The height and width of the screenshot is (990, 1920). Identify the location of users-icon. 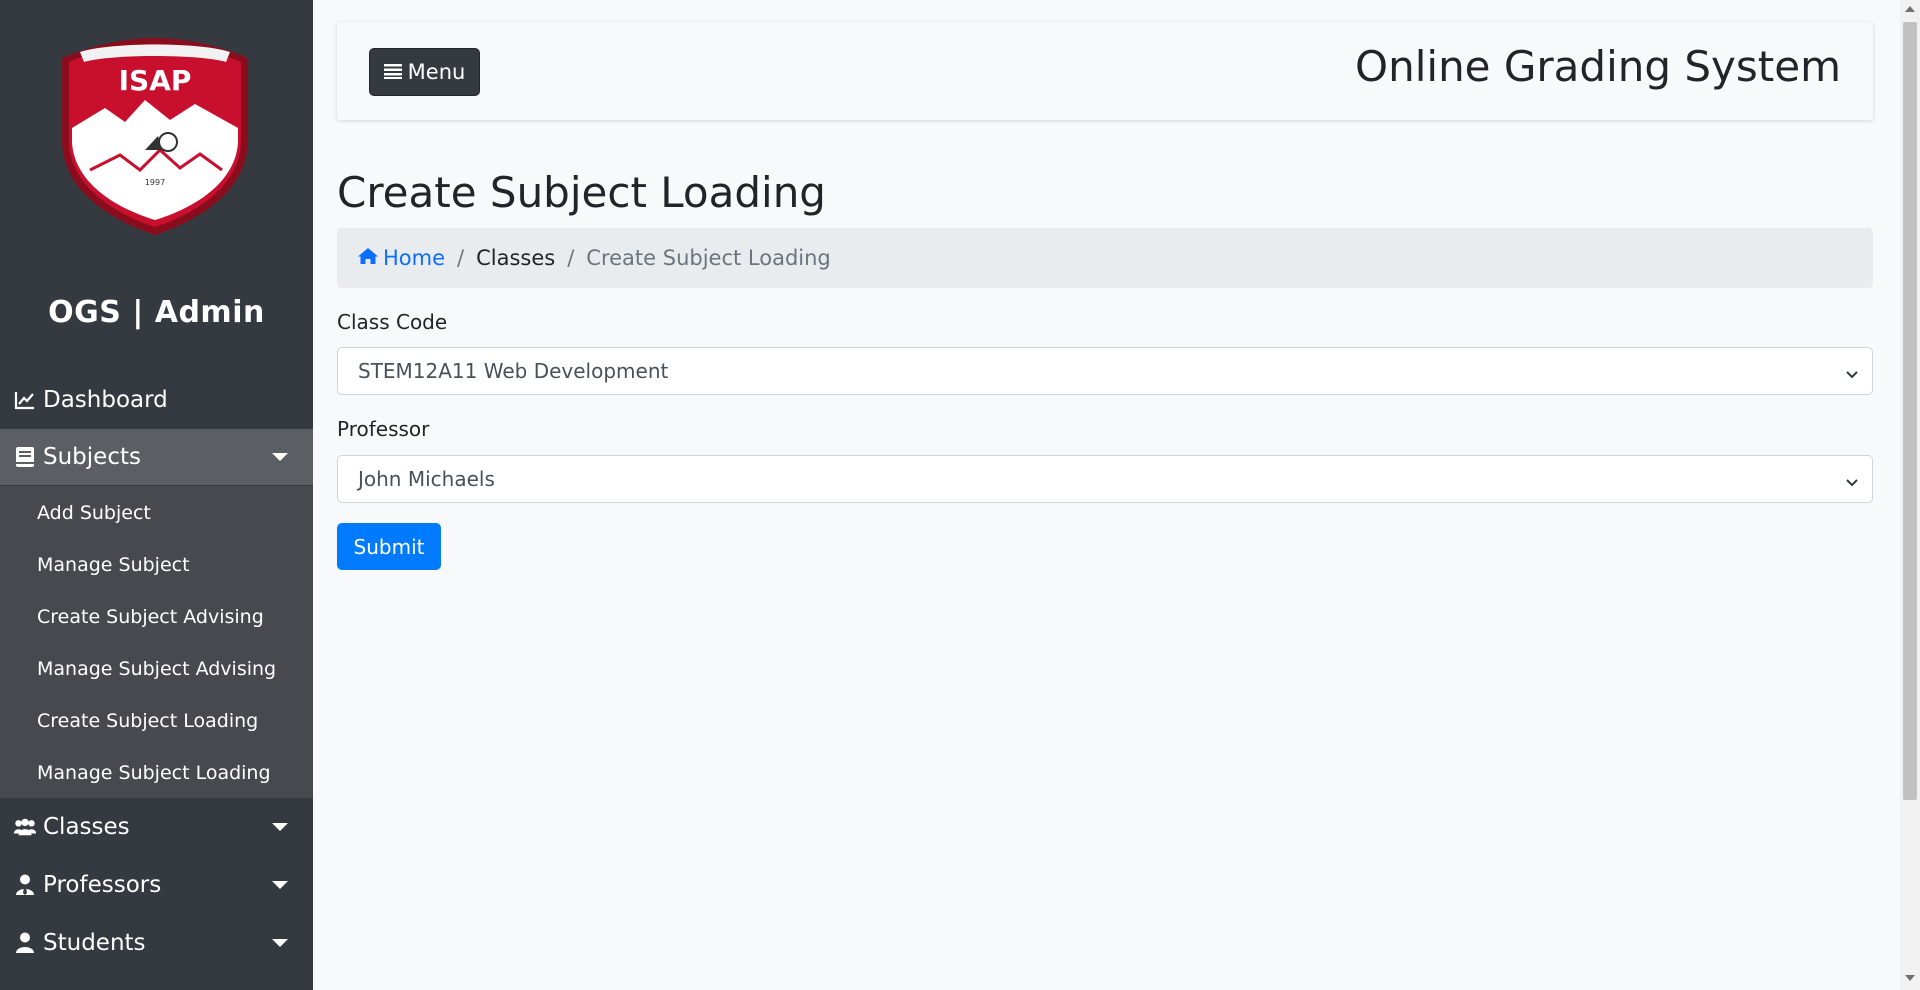
(25, 827).